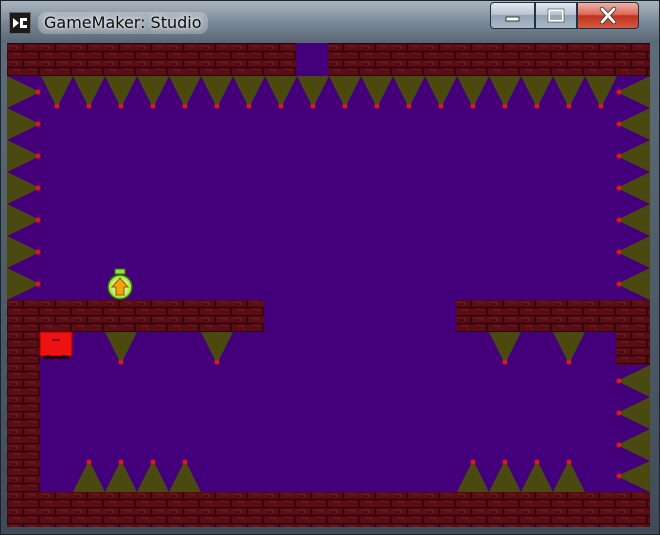  I want to click on right-ledge, so click(553, 316).